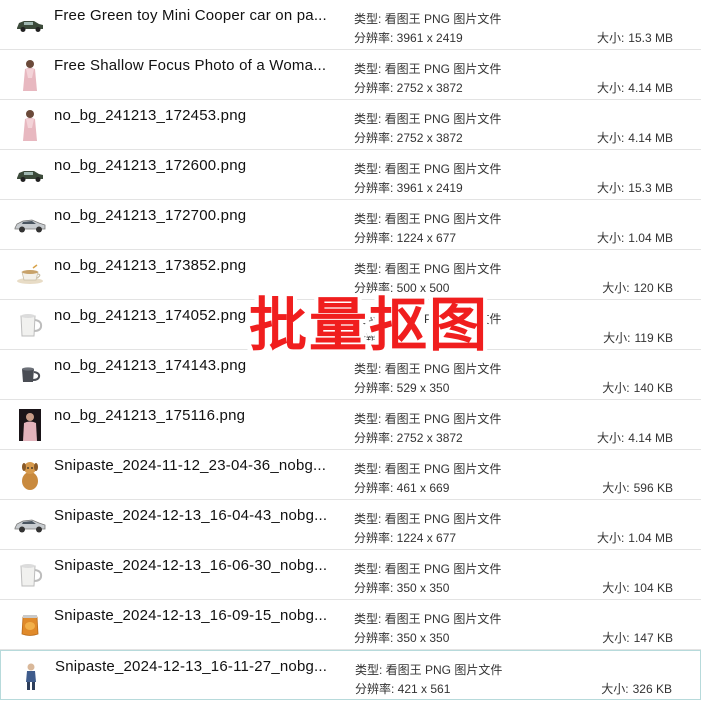  I want to click on file-name: no_bg_241213_172700.png, so click(150, 215).